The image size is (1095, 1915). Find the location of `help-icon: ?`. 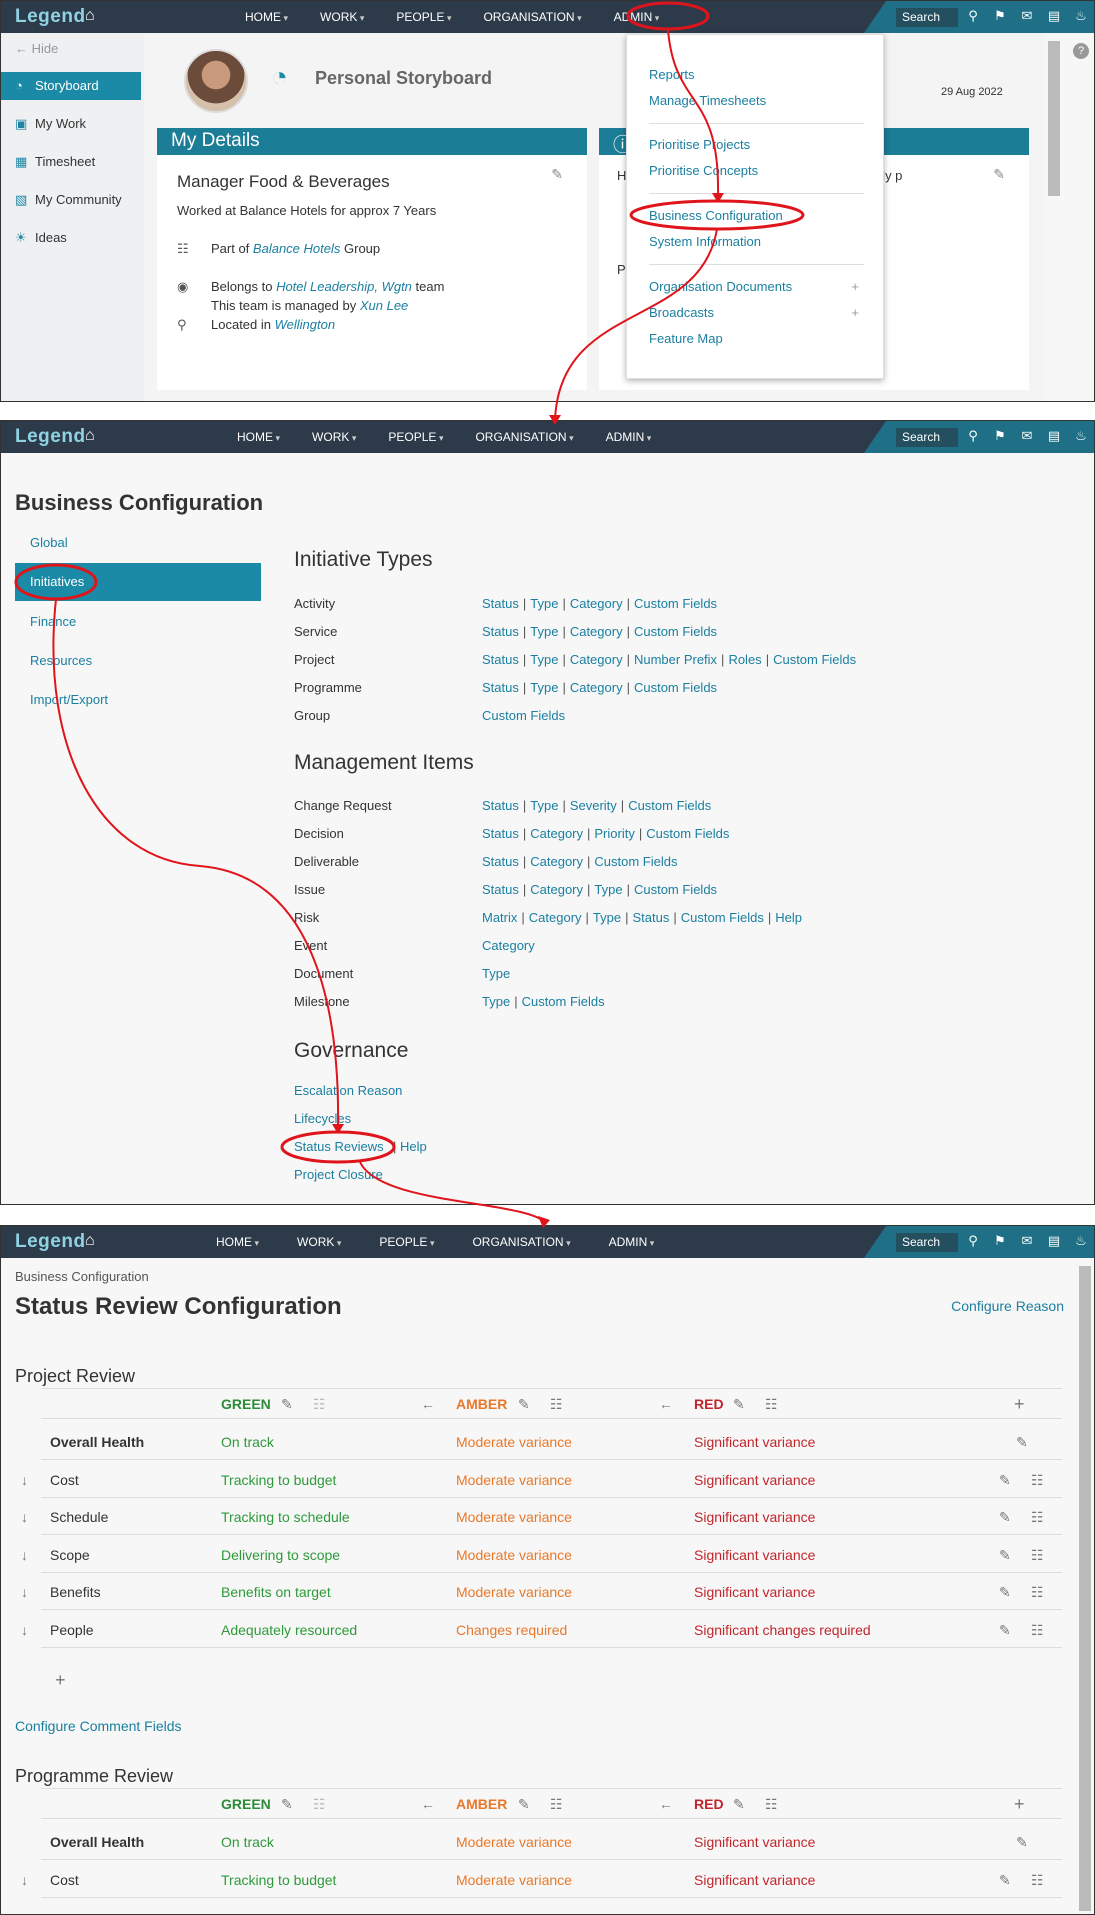

help-icon: ? is located at coordinates (1081, 51).